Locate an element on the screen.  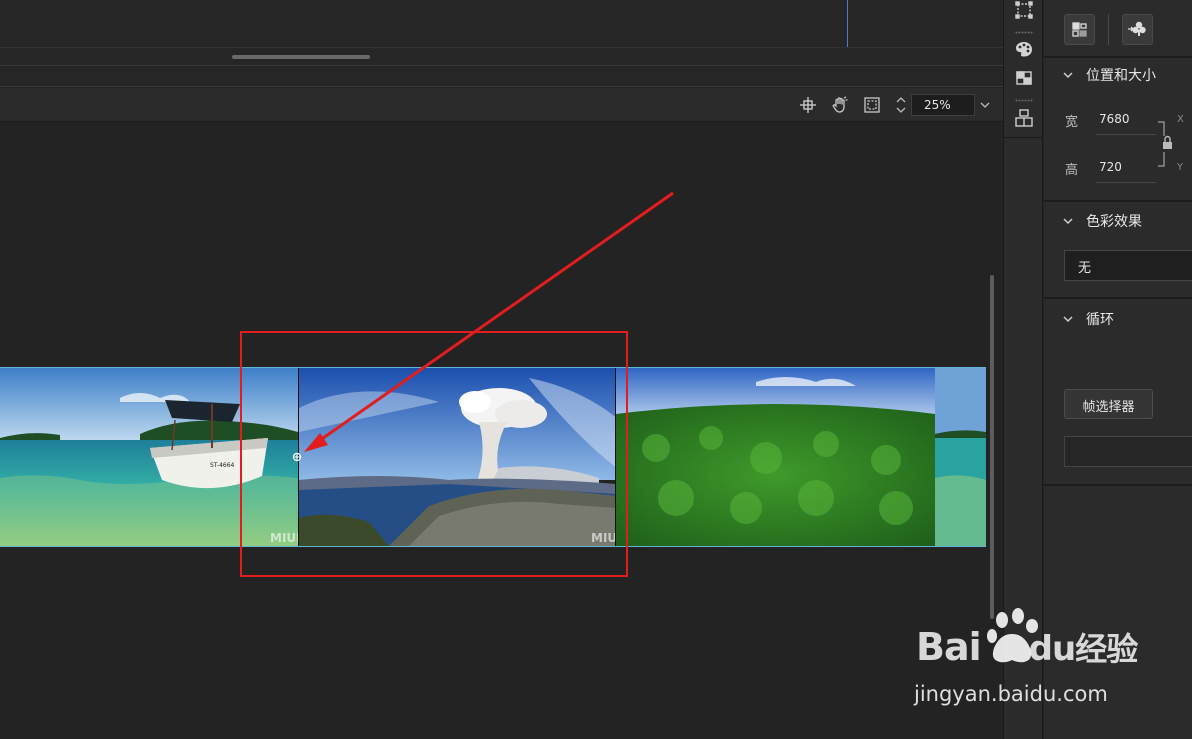
height-label: 高 is located at coordinates (1072, 170).